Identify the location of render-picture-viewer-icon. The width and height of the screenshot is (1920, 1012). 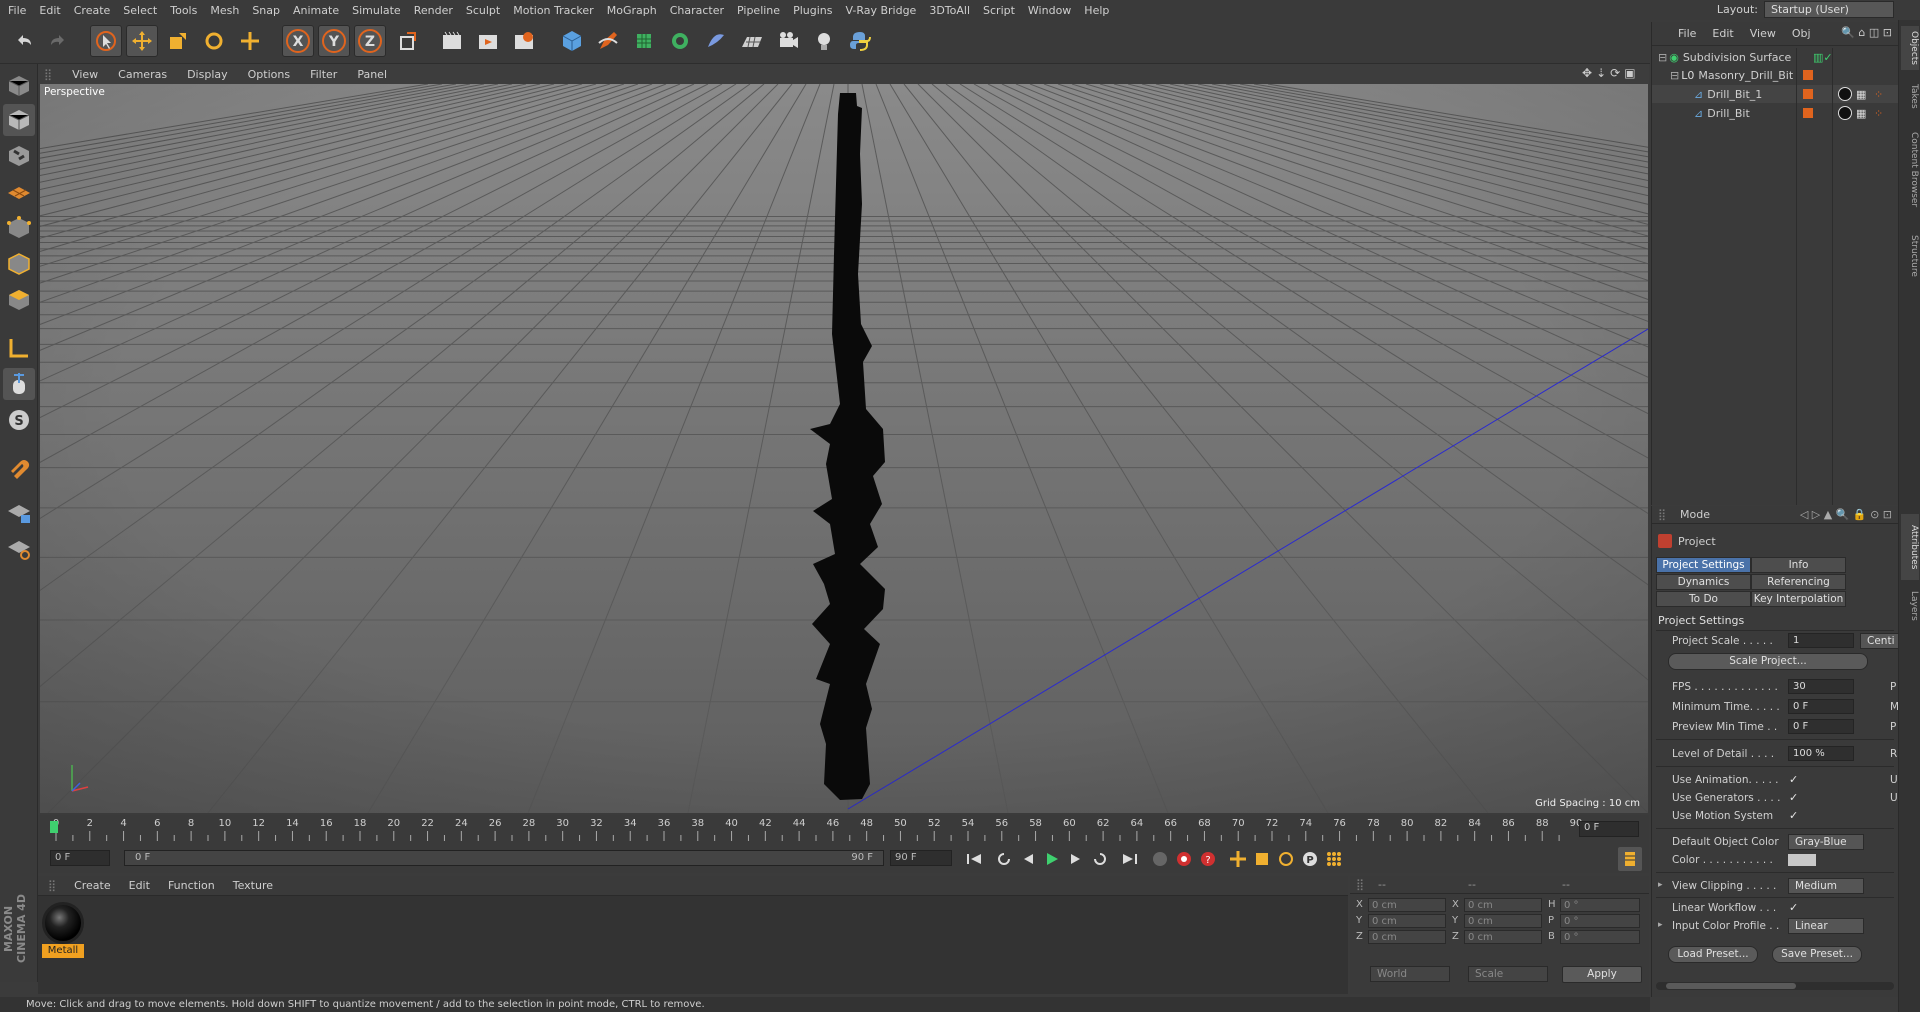
(488, 41).